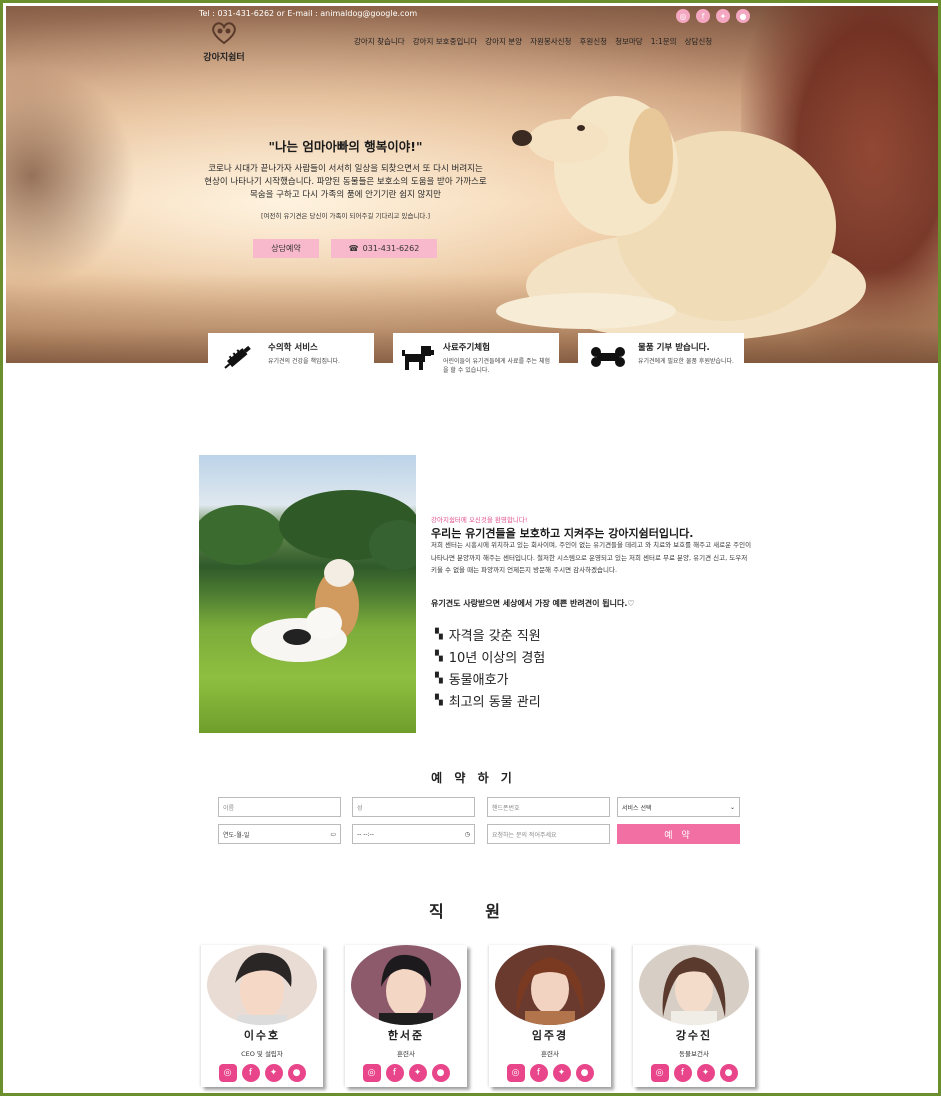 Image resolution: width=941 pixels, height=1096 pixels. Describe the element at coordinates (629, 41) in the screenshot. I see `nav-item-board: 청보마당` at that location.